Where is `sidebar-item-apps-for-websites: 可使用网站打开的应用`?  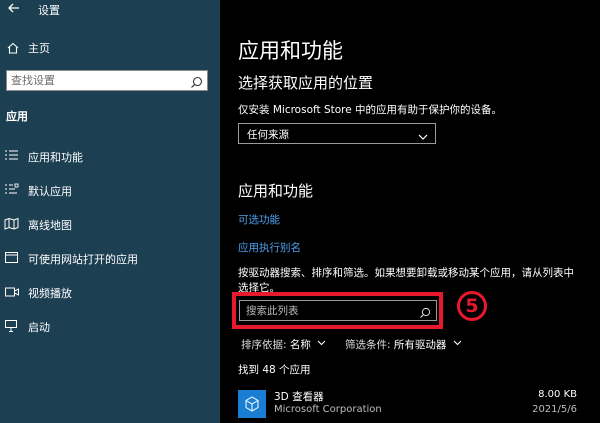 sidebar-item-apps-for-websites: 可使用网站打开的应用 is located at coordinates (110, 258).